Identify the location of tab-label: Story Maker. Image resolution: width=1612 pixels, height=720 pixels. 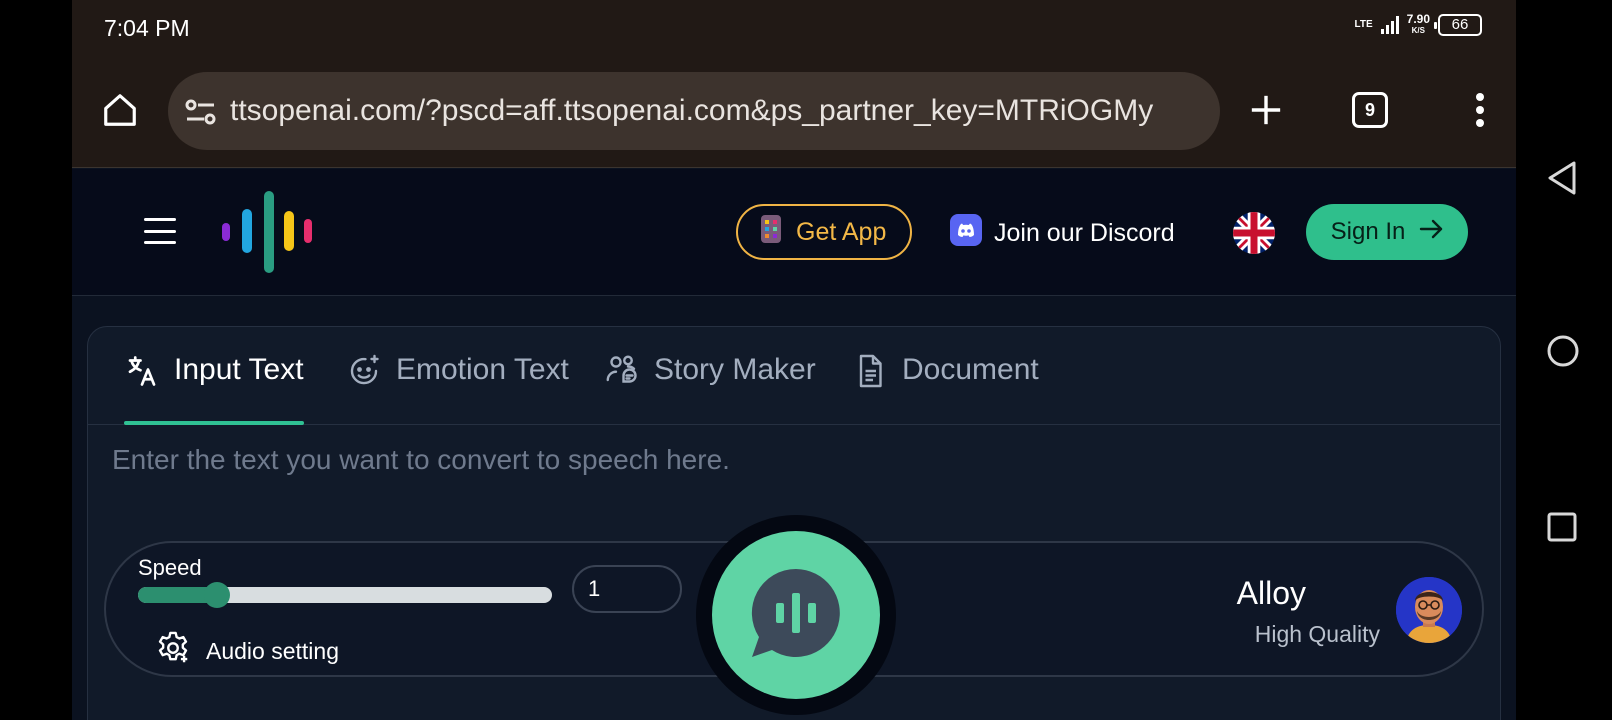
(735, 369).